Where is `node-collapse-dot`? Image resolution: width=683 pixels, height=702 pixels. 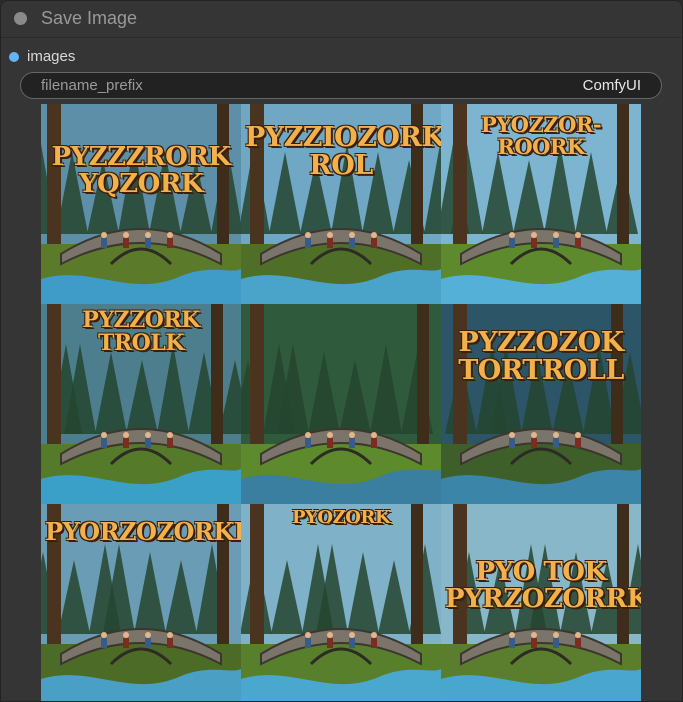 node-collapse-dot is located at coordinates (20, 18).